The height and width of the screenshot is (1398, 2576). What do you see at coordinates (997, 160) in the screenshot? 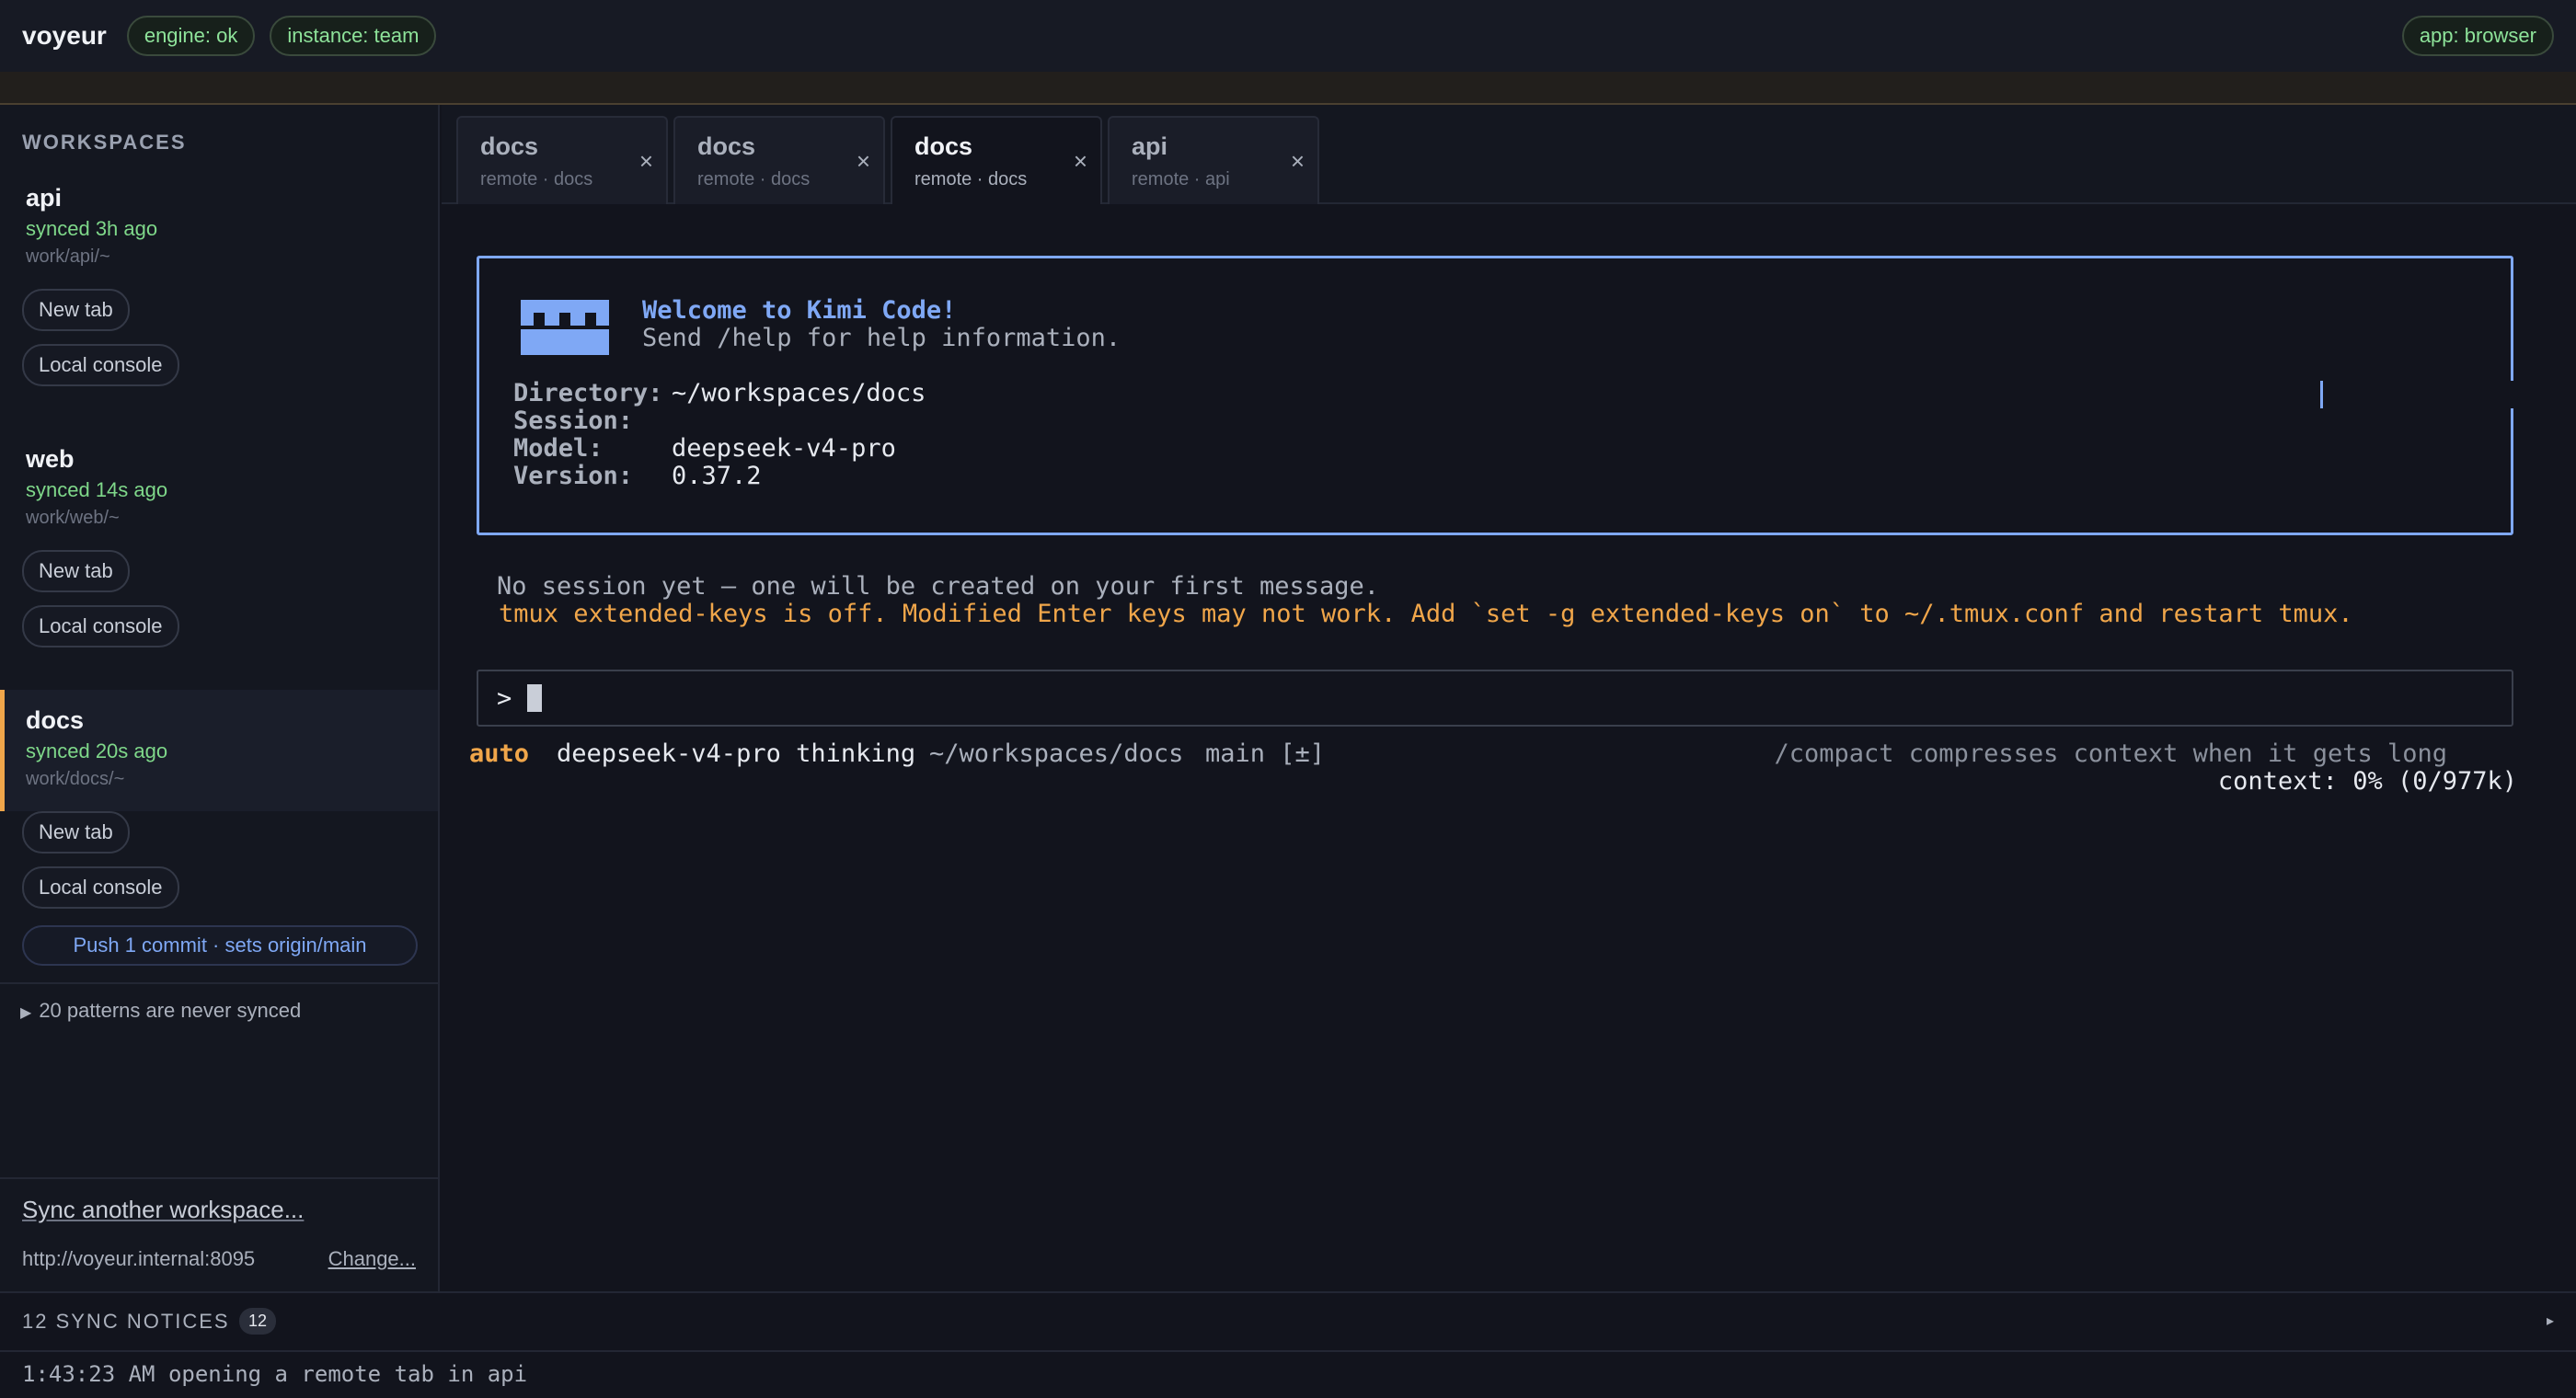
I see `tab-docs-3-active: docs remote · docs ×` at bounding box center [997, 160].